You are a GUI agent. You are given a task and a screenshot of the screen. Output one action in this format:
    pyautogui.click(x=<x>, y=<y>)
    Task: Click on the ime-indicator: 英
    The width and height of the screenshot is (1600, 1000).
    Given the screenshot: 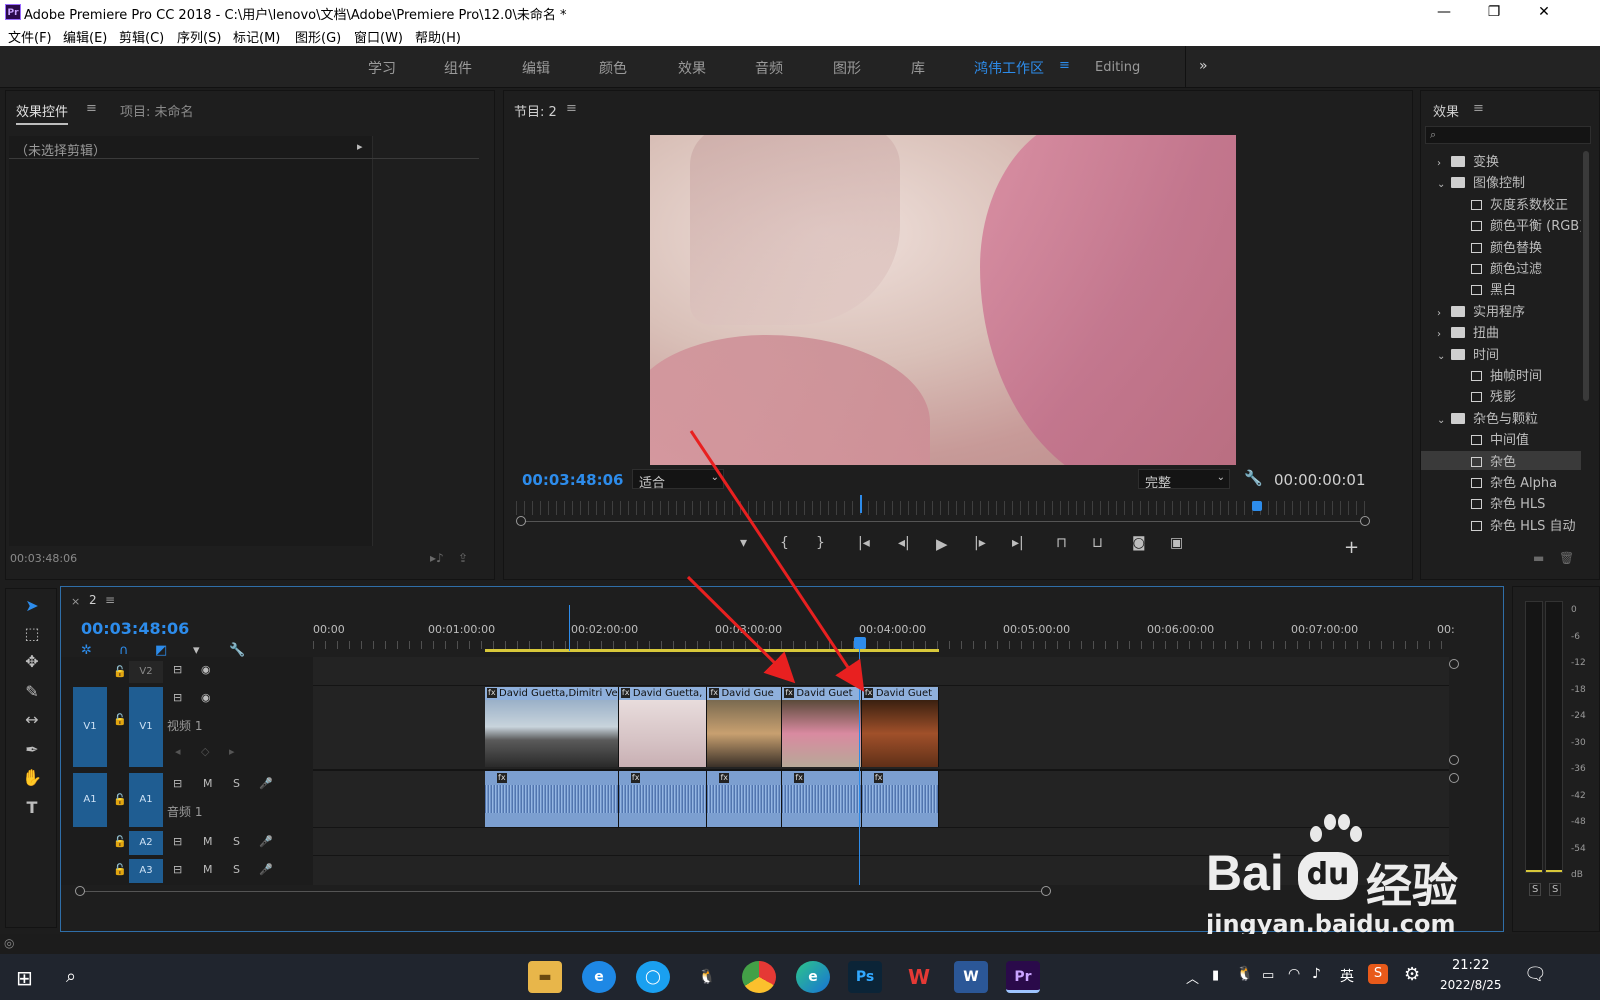 What is the action you would take?
    pyautogui.click(x=1347, y=976)
    